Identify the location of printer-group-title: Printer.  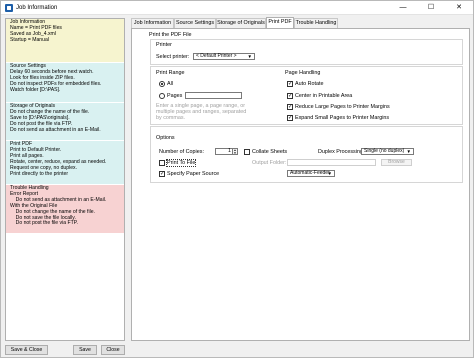
(164, 45).